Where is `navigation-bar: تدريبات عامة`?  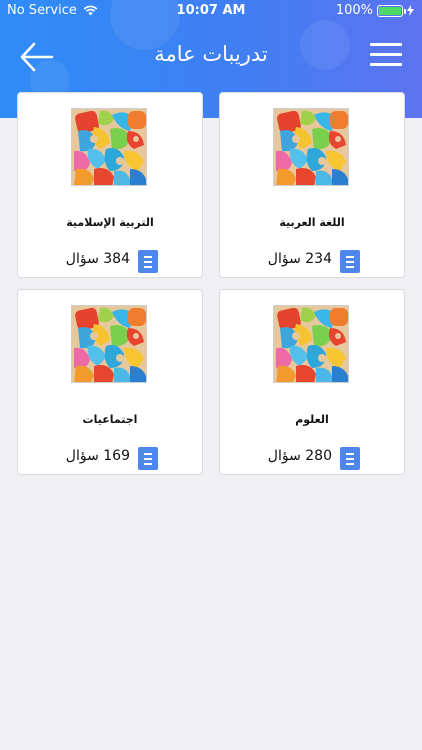 navigation-bar: تدريبات عامة is located at coordinates (211, 57).